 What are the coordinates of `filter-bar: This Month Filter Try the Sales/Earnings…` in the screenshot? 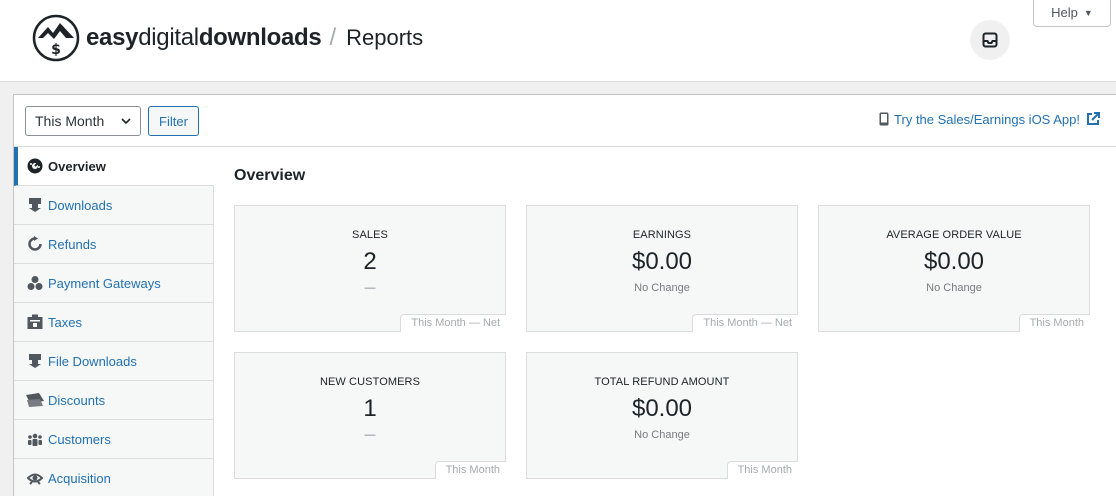 It's located at (565, 121).